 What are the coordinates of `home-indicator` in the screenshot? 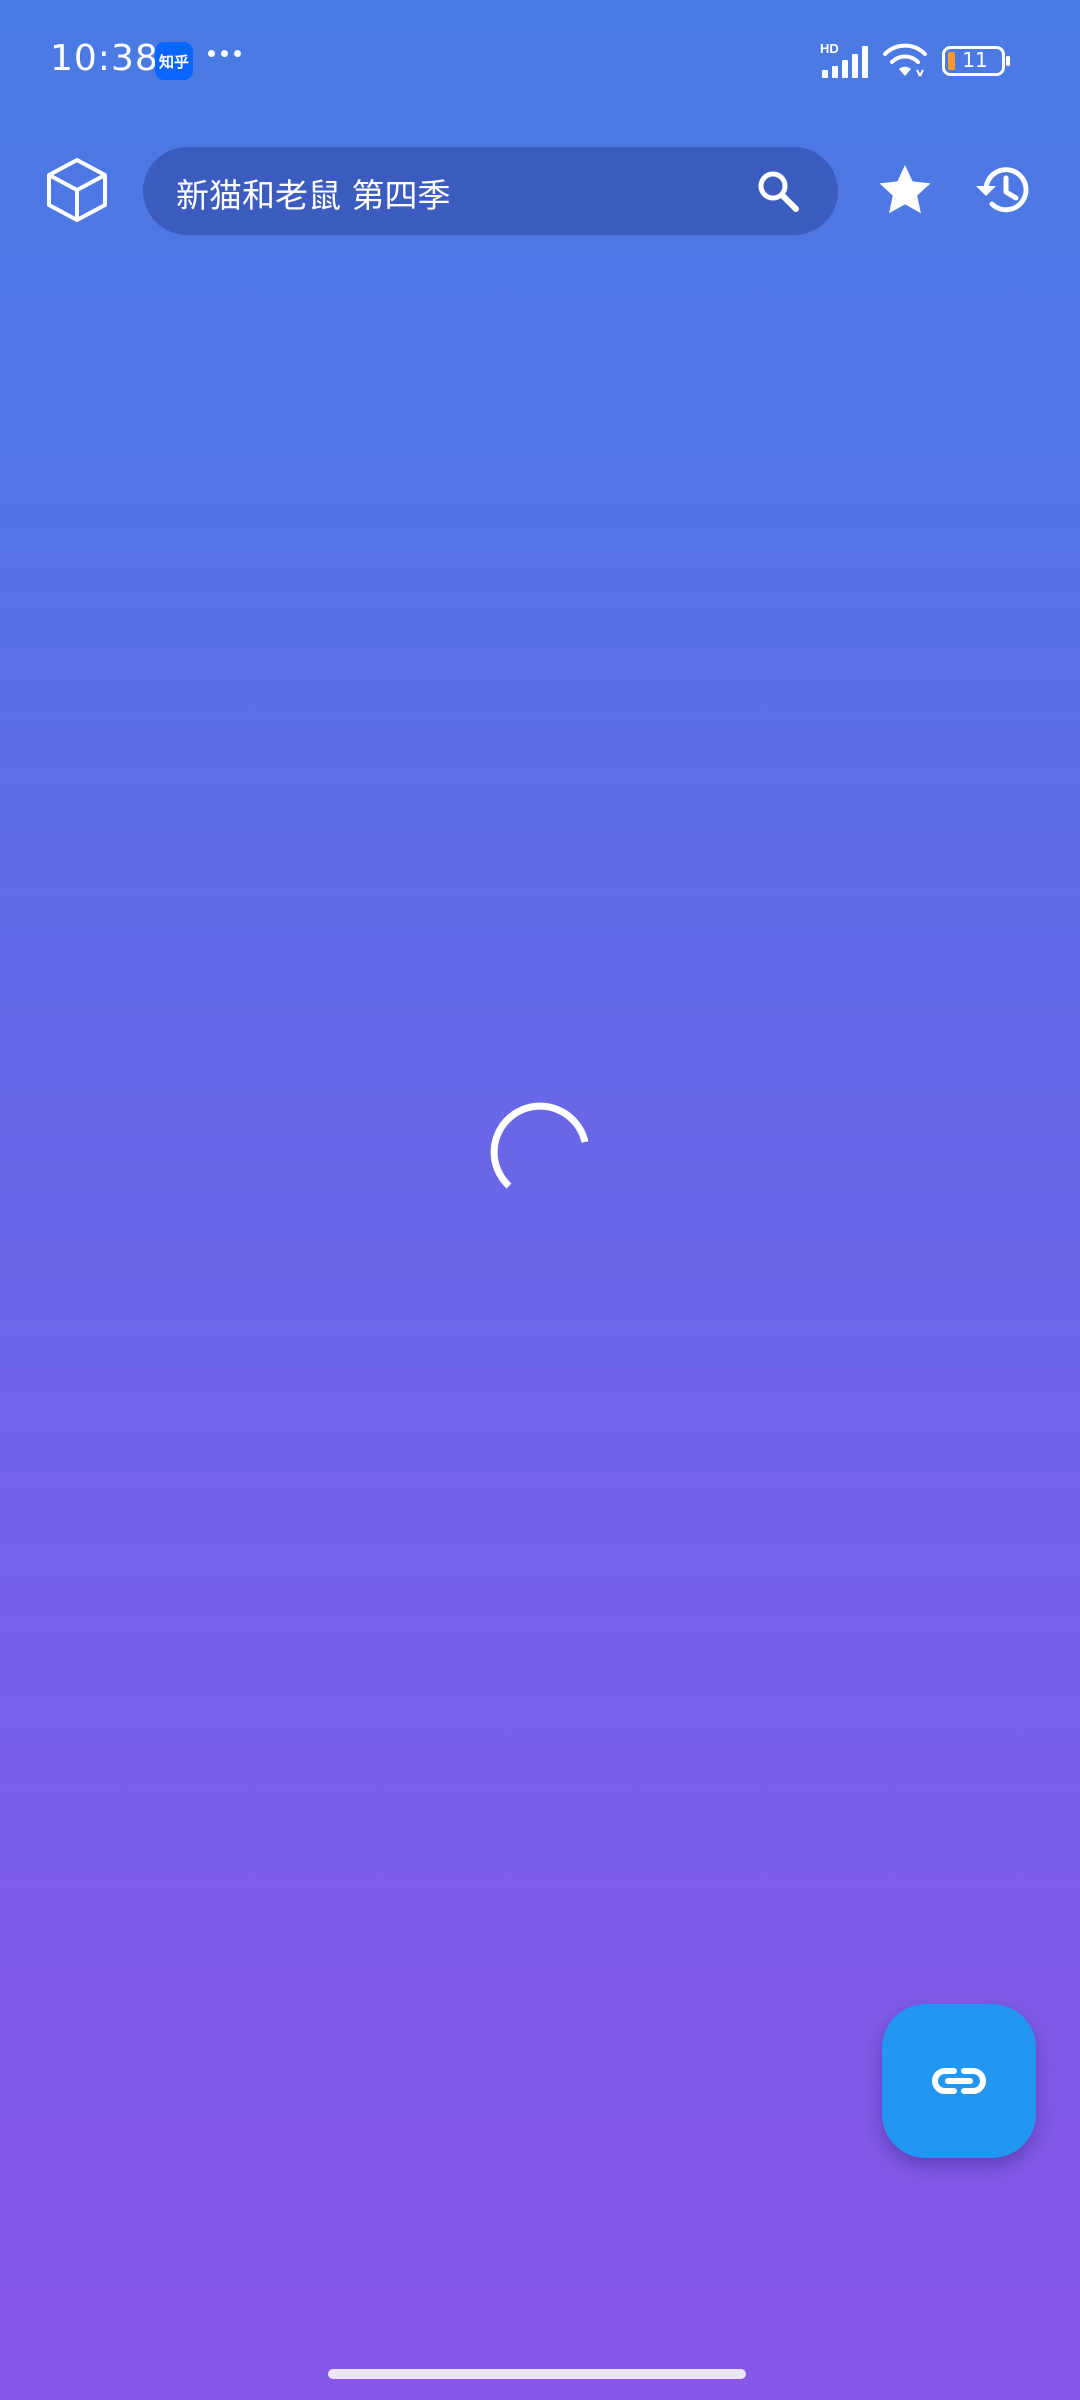 It's located at (537, 2374).